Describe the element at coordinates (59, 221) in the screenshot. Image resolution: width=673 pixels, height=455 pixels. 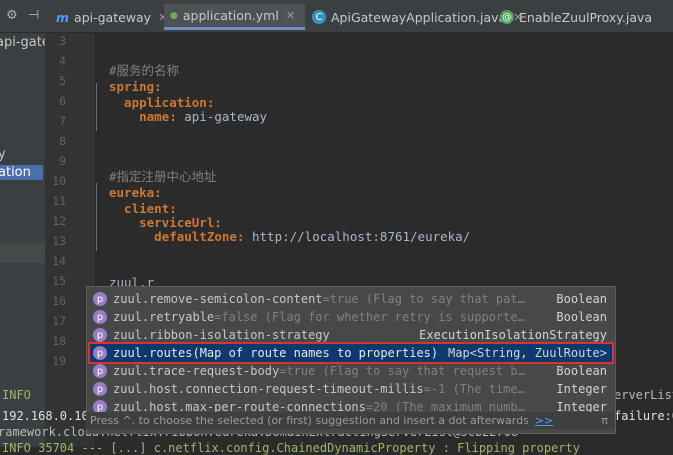
I see `line-number: 12` at that location.